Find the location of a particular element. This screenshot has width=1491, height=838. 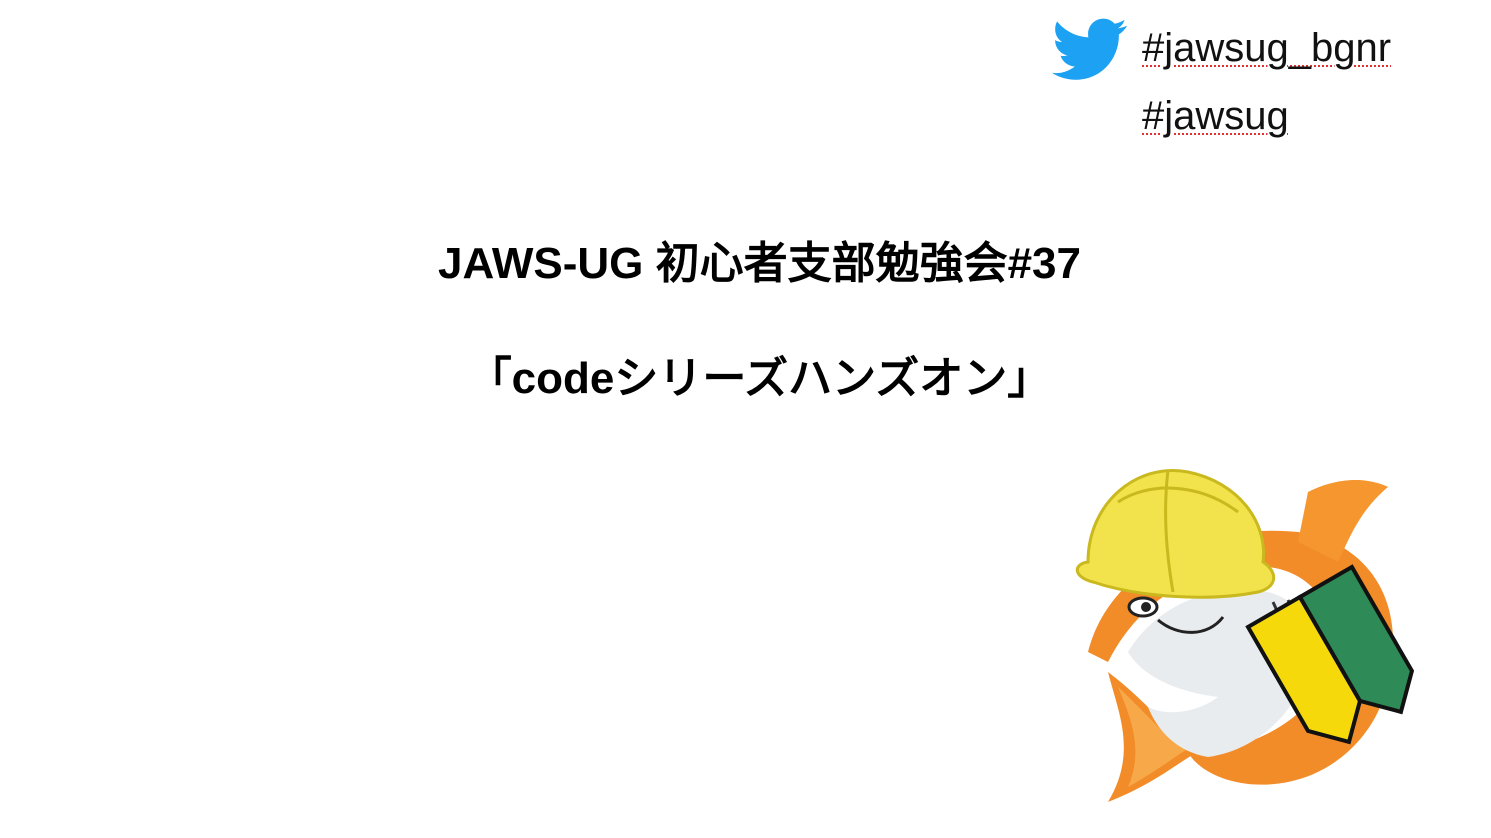

hashtag-jawsug: #jawsug is located at coordinates (1215, 116).